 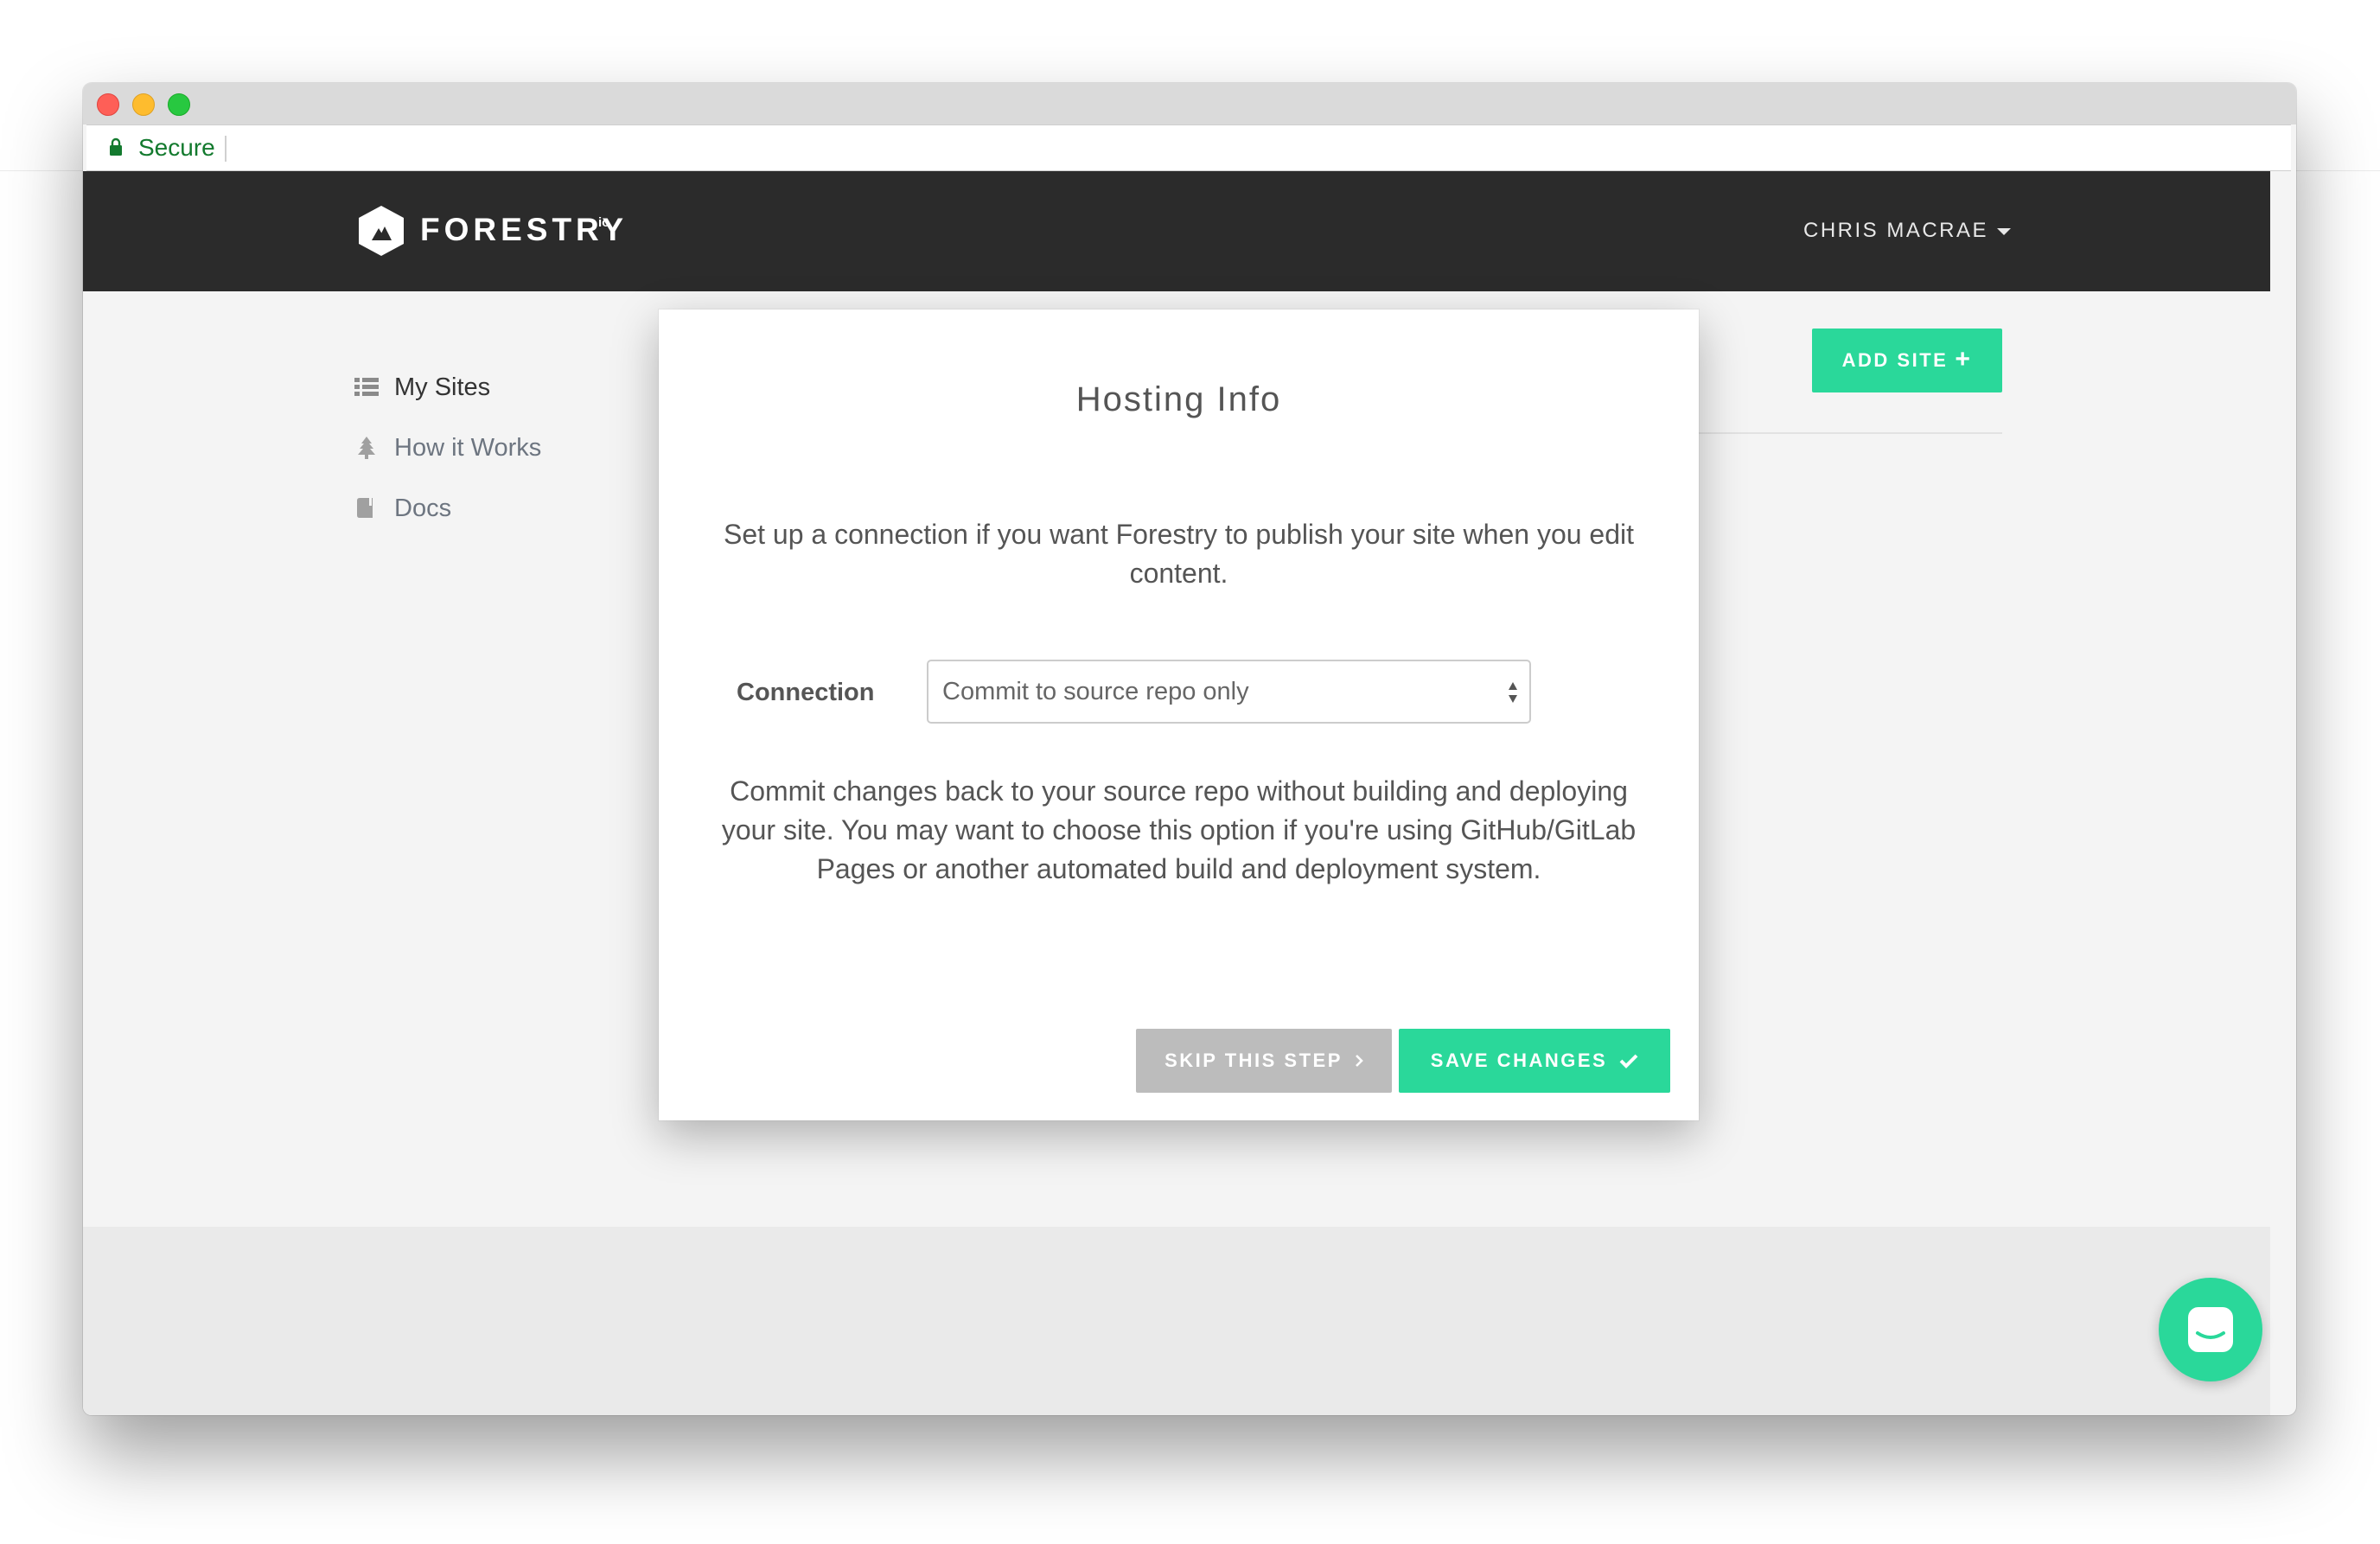 I want to click on logo-superscript: io, so click(x=604, y=222).